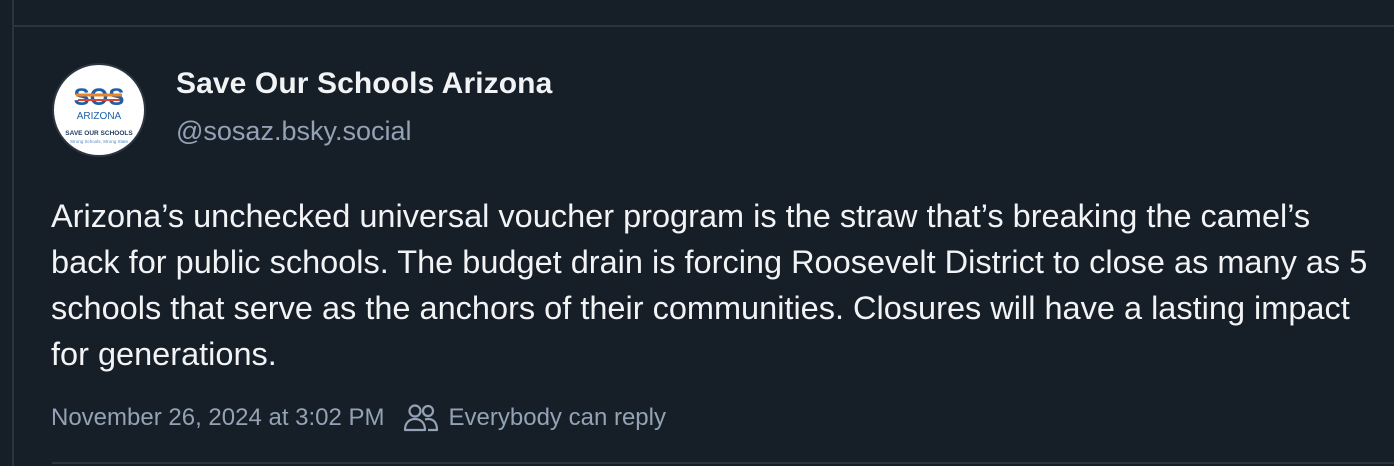  I want to click on avatar-caption: SAVE OUR SCHOOLS, so click(99, 133).